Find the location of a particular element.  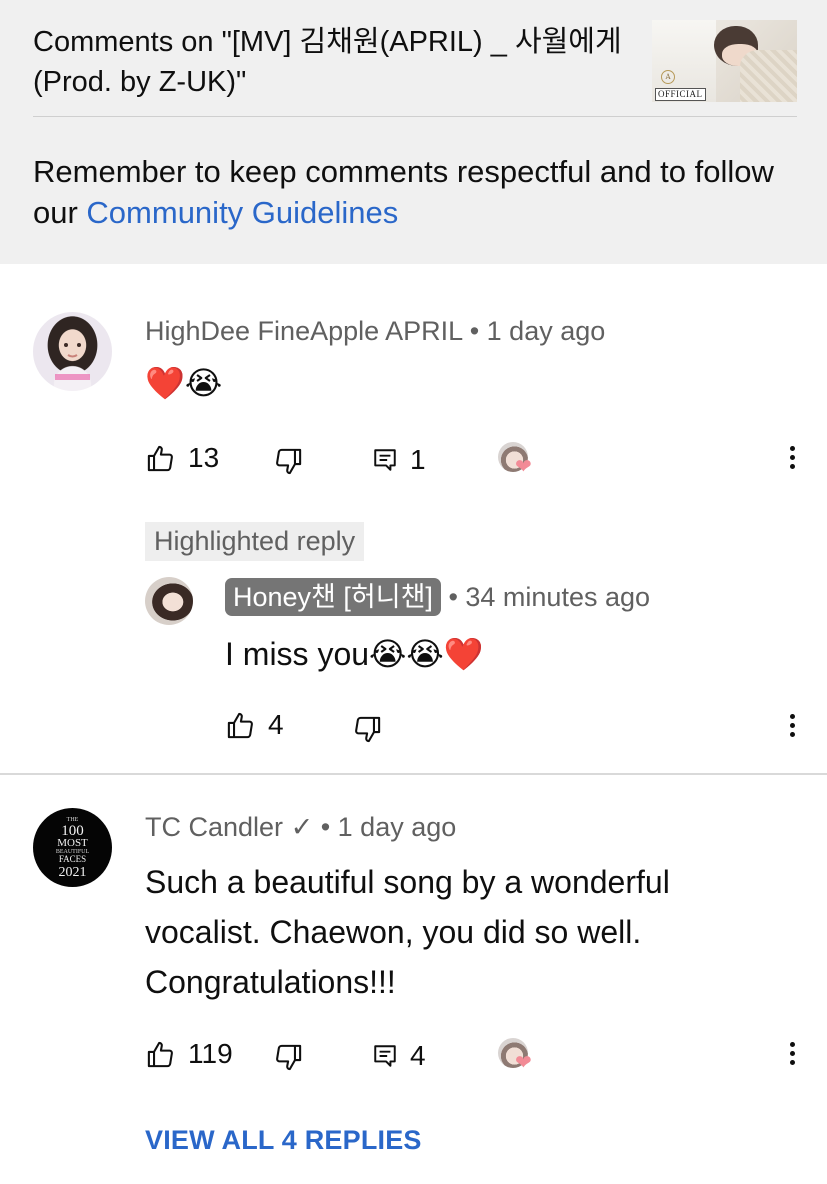

like-count: 13 is located at coordinates (204, 457).